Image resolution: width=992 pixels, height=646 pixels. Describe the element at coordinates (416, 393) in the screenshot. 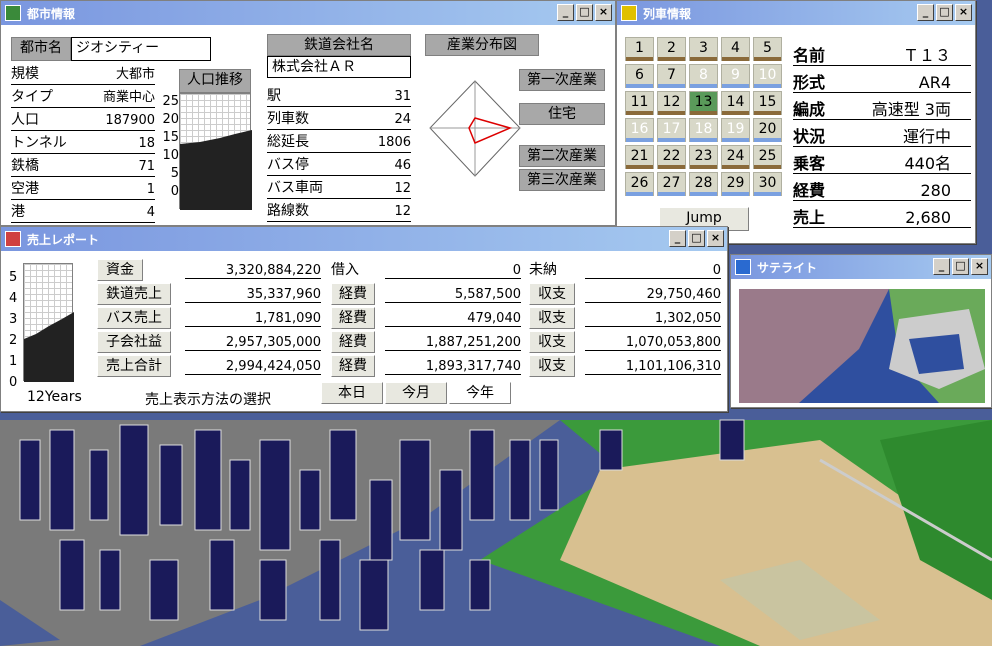

I see `tab-this-month: 今月` at that location.